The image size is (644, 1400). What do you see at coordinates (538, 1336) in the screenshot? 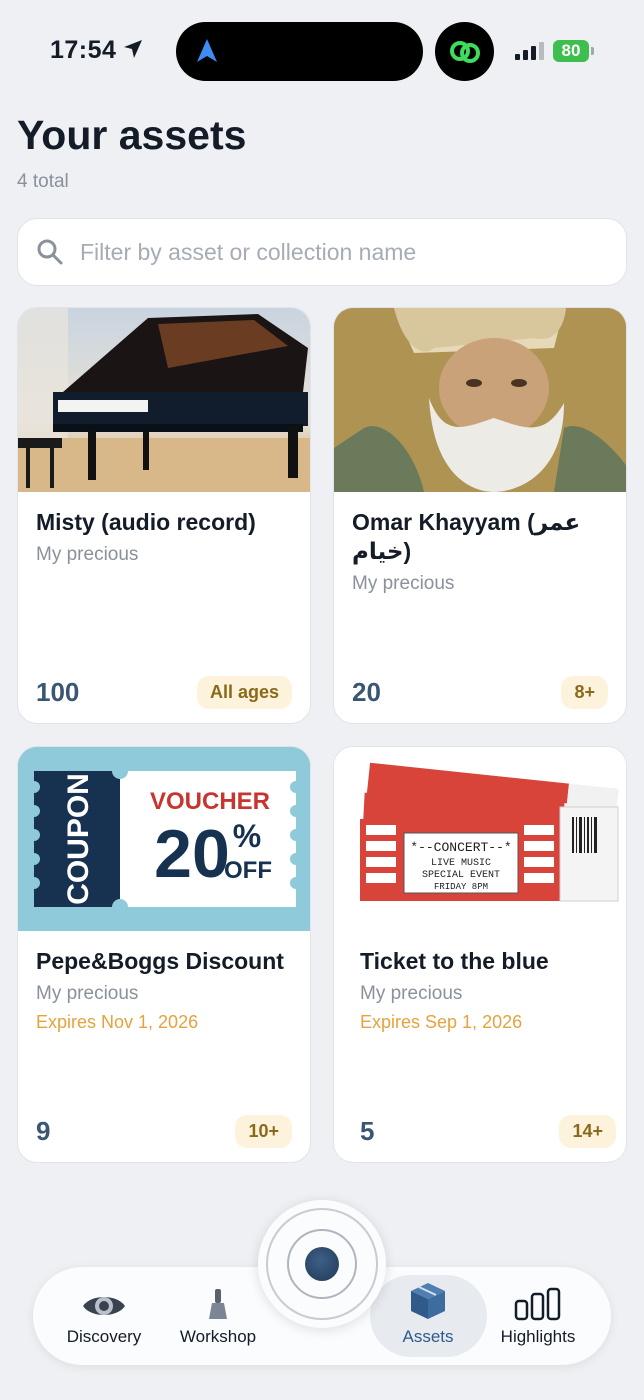
I see `nav-label: Highlights` at bounding box center [538, 1336].